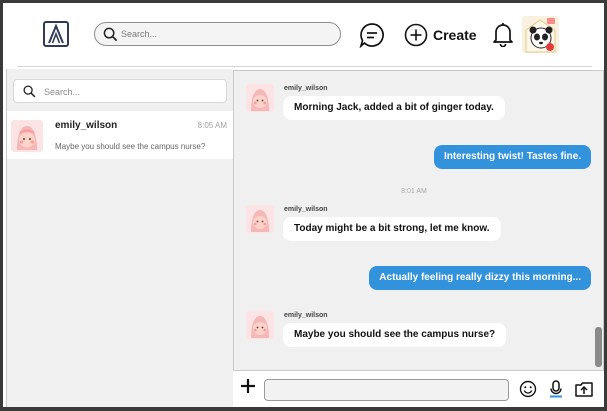 Image resolution: width=607 pixels, height=411 pixels. Describe the element at coordinates (131, 91) in the screenshot. I see `conversation-search-input` at that location.